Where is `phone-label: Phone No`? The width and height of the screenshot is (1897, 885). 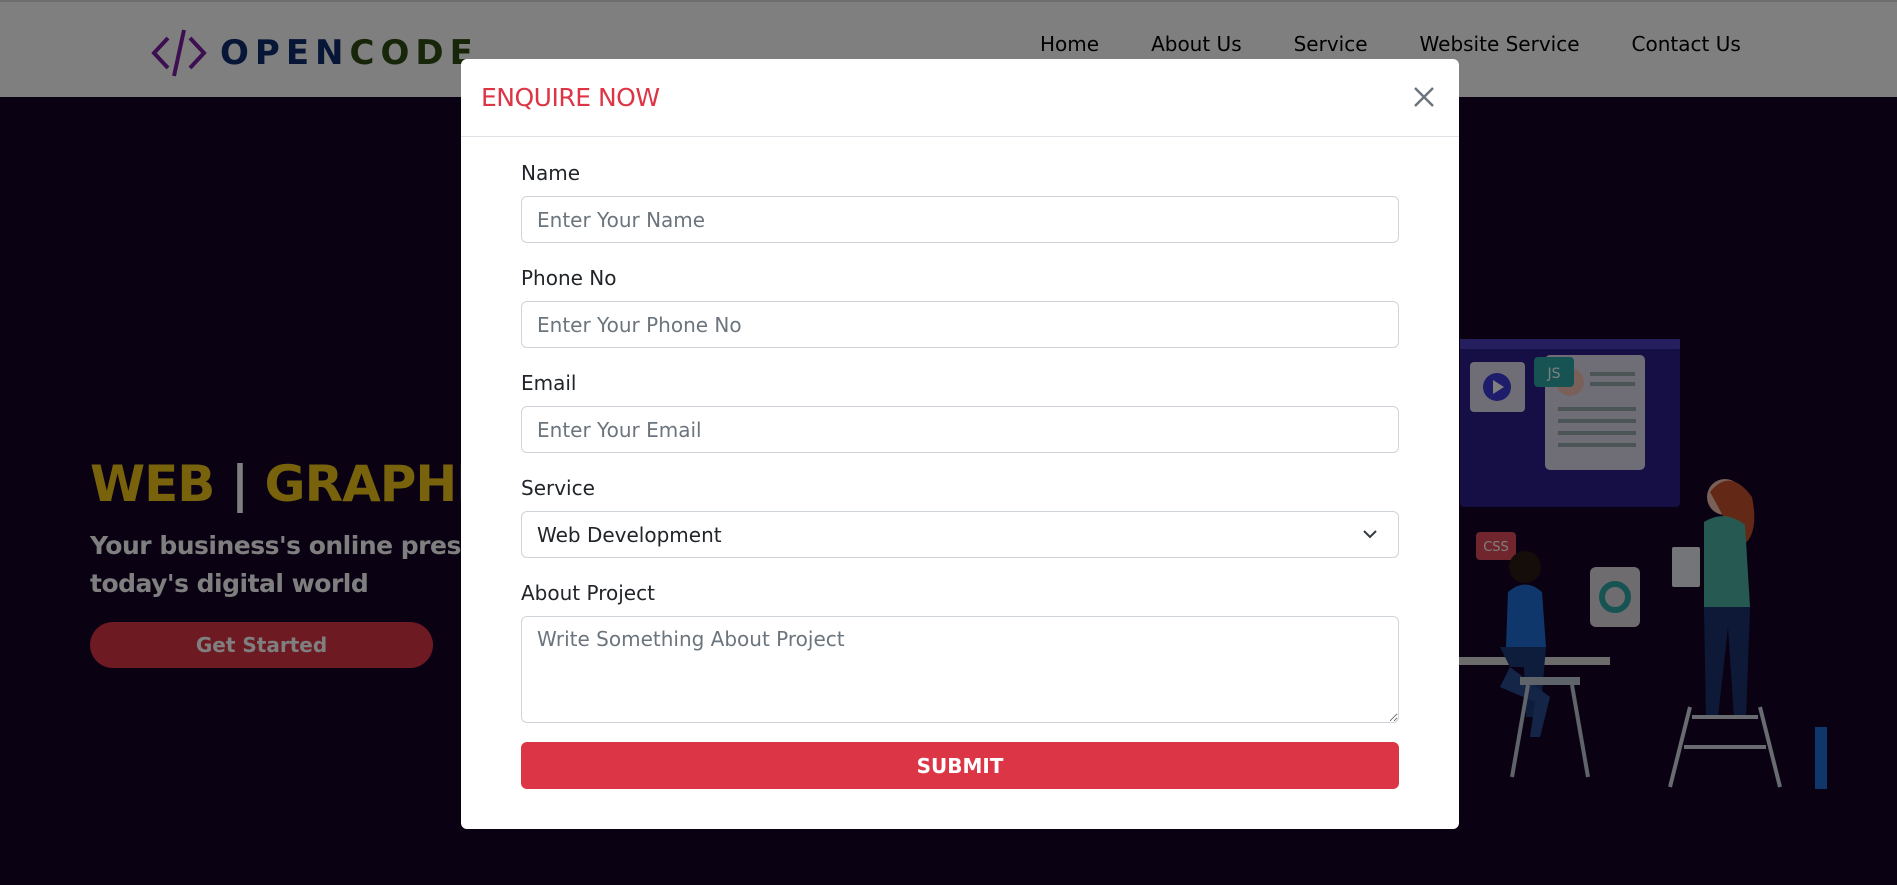 phone-label: Phone No is located at coordinates (569, 278).